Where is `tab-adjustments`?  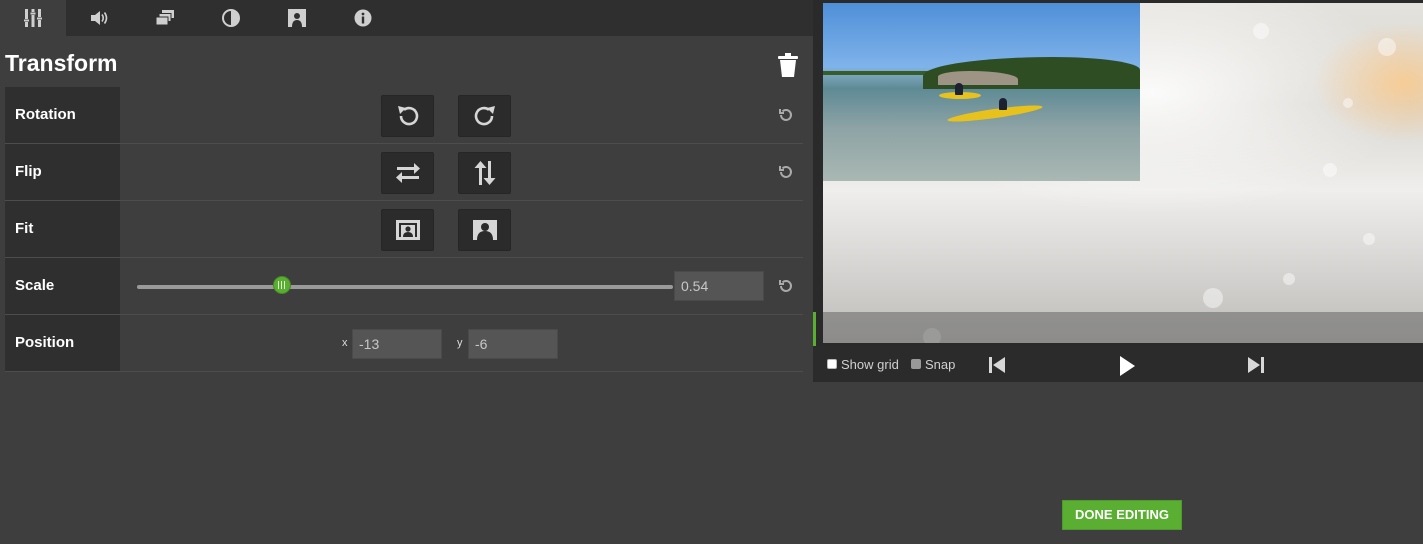
tab-adjustments is located at coordinates (33, 18).